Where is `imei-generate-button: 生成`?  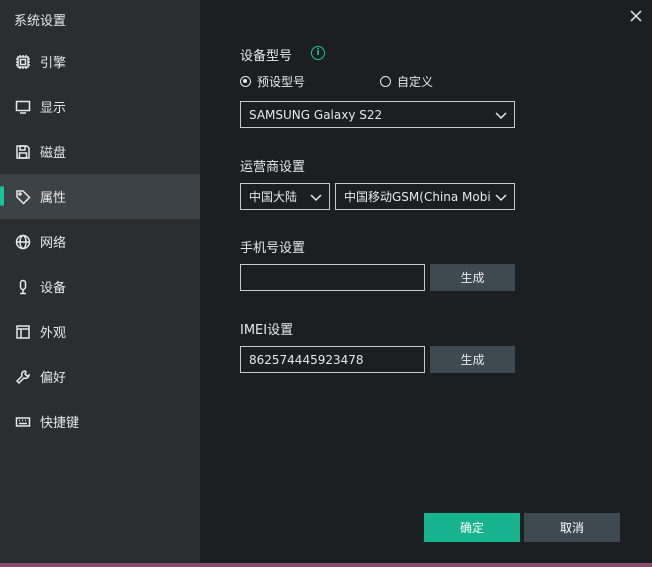 imei-generate-button: 生成 is located at coordinates (472, 359).